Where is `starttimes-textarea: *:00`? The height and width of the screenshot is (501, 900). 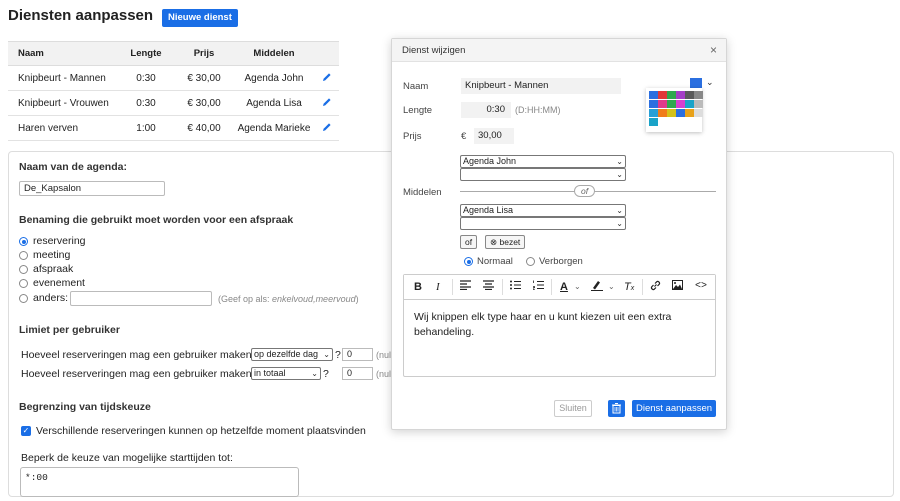
starttimes-textarea: *:00 is located at coordinates (159, 482).